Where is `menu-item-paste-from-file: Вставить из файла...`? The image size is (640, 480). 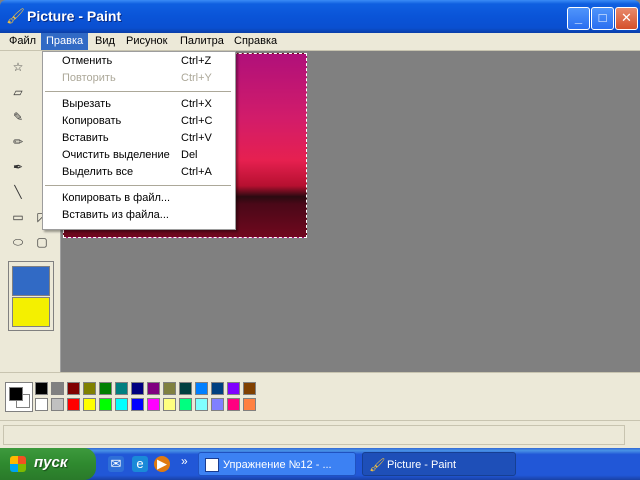
menu-item-paste-from-file: Вставить из файла... is located at coordinates (139, 215).